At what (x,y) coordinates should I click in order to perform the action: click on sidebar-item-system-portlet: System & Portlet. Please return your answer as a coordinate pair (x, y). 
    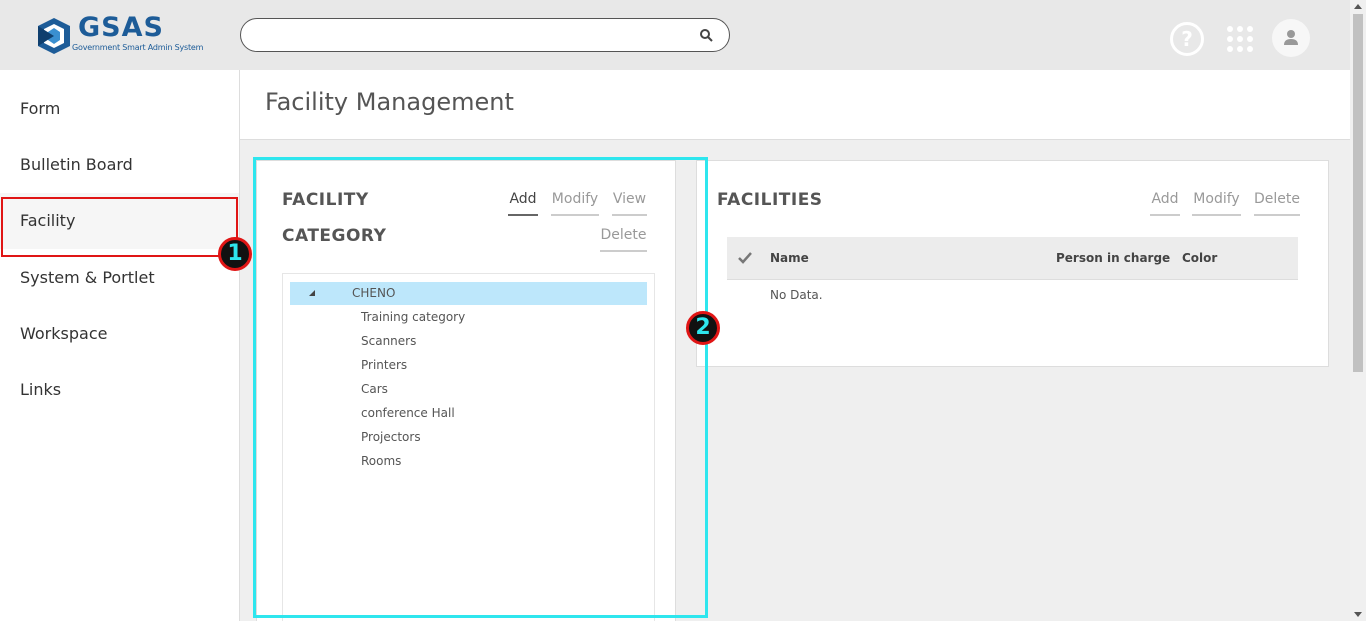
    Looking at the image, I should click on (119, 278).